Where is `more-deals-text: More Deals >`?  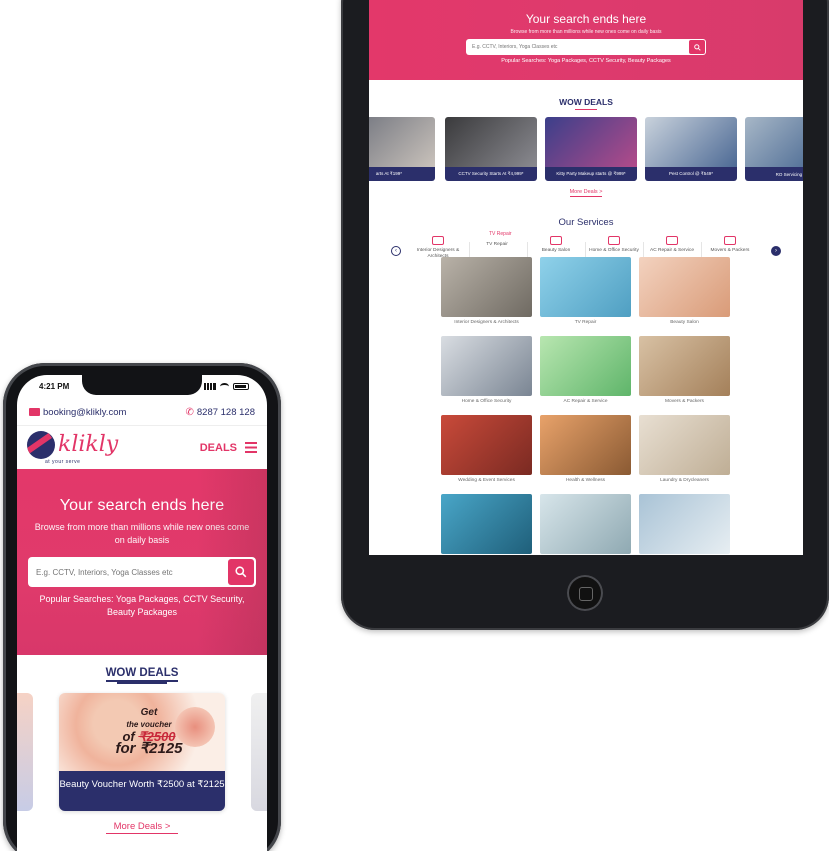
more-deals-text: More Deals > is located at coordinates (142, 827).